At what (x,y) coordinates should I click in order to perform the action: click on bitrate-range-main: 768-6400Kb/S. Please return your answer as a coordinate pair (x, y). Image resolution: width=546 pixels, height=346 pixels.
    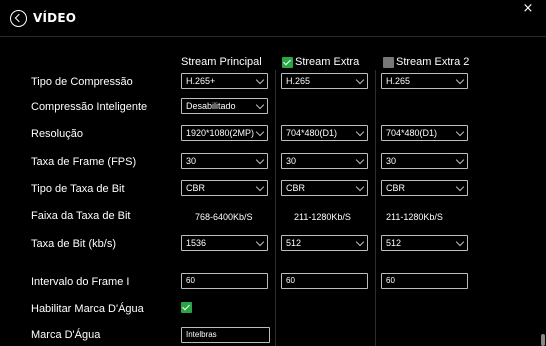
    Looking at the image, I should click on (224, 217).